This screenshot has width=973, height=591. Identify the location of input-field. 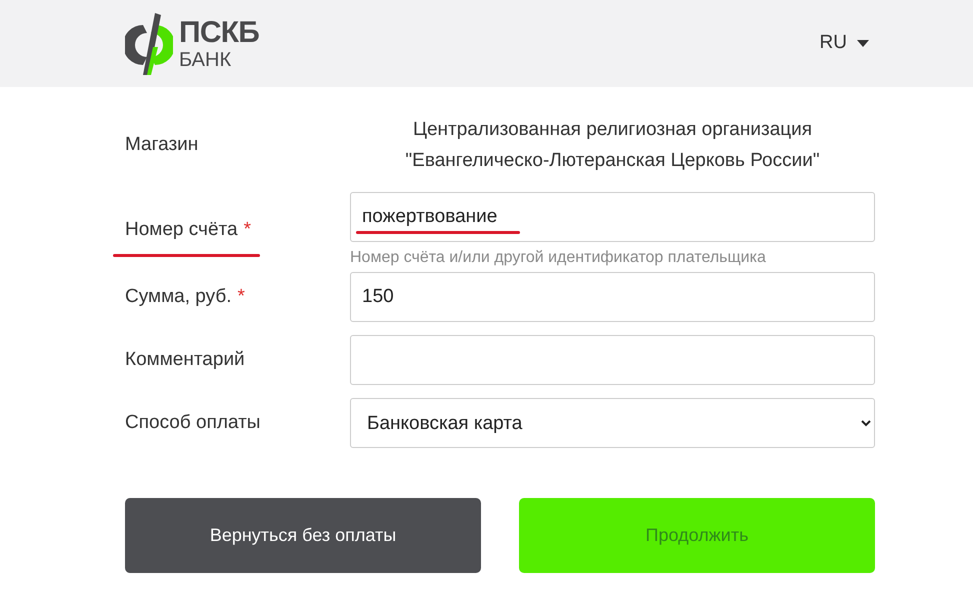
(612, 360).